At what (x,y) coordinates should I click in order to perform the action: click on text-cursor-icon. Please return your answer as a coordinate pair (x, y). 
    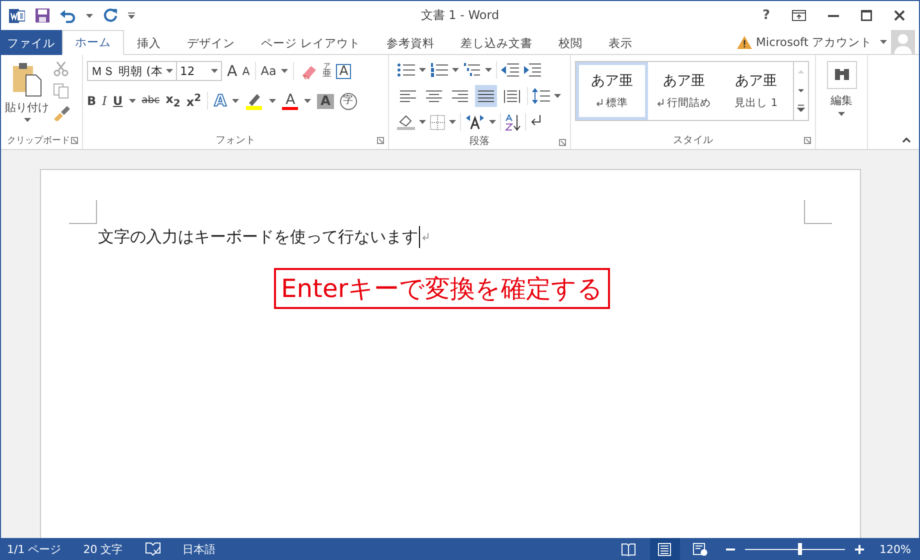
    Looking at the image, I should click on (420, 237).